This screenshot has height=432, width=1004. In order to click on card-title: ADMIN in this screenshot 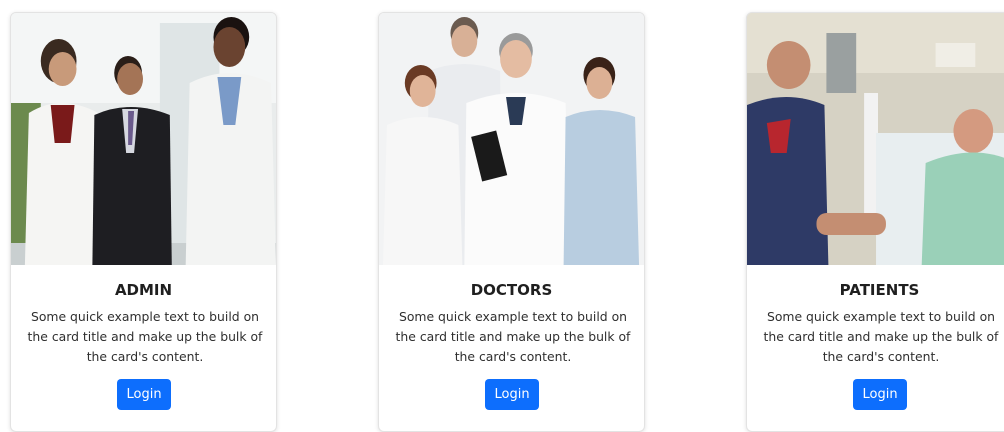, I will do `click(143, 290)`.